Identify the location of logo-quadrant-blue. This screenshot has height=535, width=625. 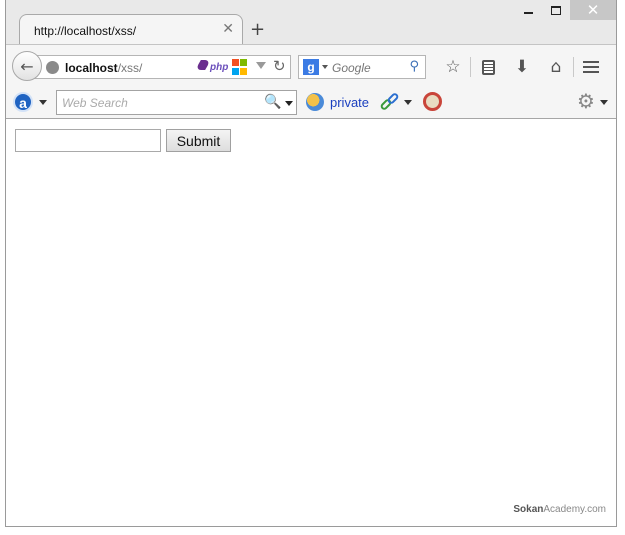
(235, 71).